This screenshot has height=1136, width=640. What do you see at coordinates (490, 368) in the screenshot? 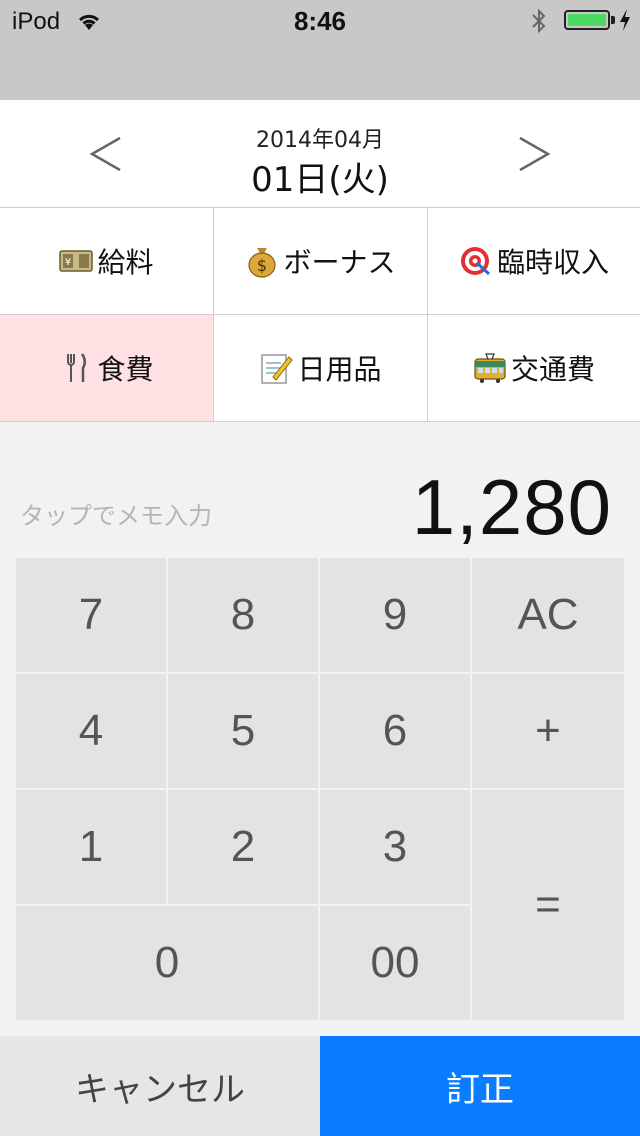
I see `train-icon` at bounding box center [490, 368].